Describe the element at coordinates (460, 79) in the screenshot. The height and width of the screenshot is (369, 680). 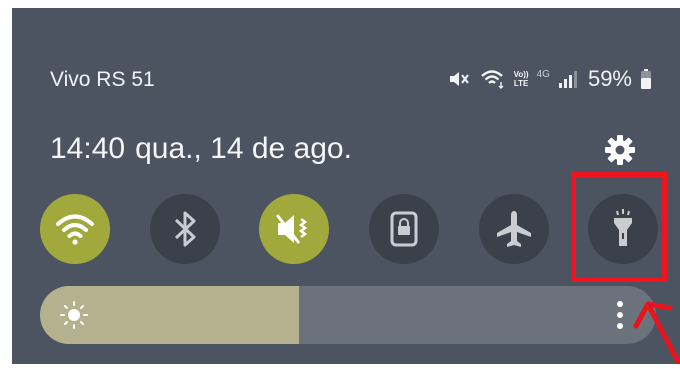
I see `mute-vibrate-icon` at that location.